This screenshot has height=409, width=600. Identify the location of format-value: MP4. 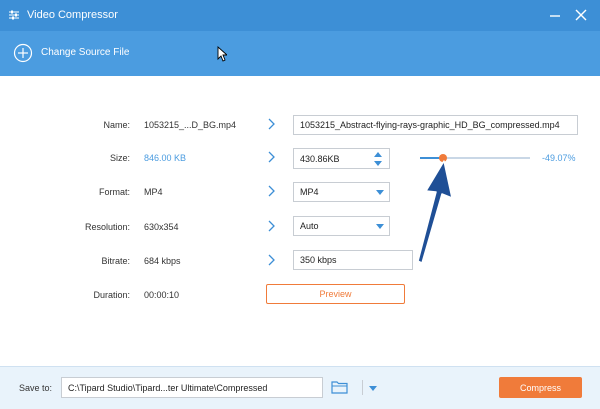
(309, 192).